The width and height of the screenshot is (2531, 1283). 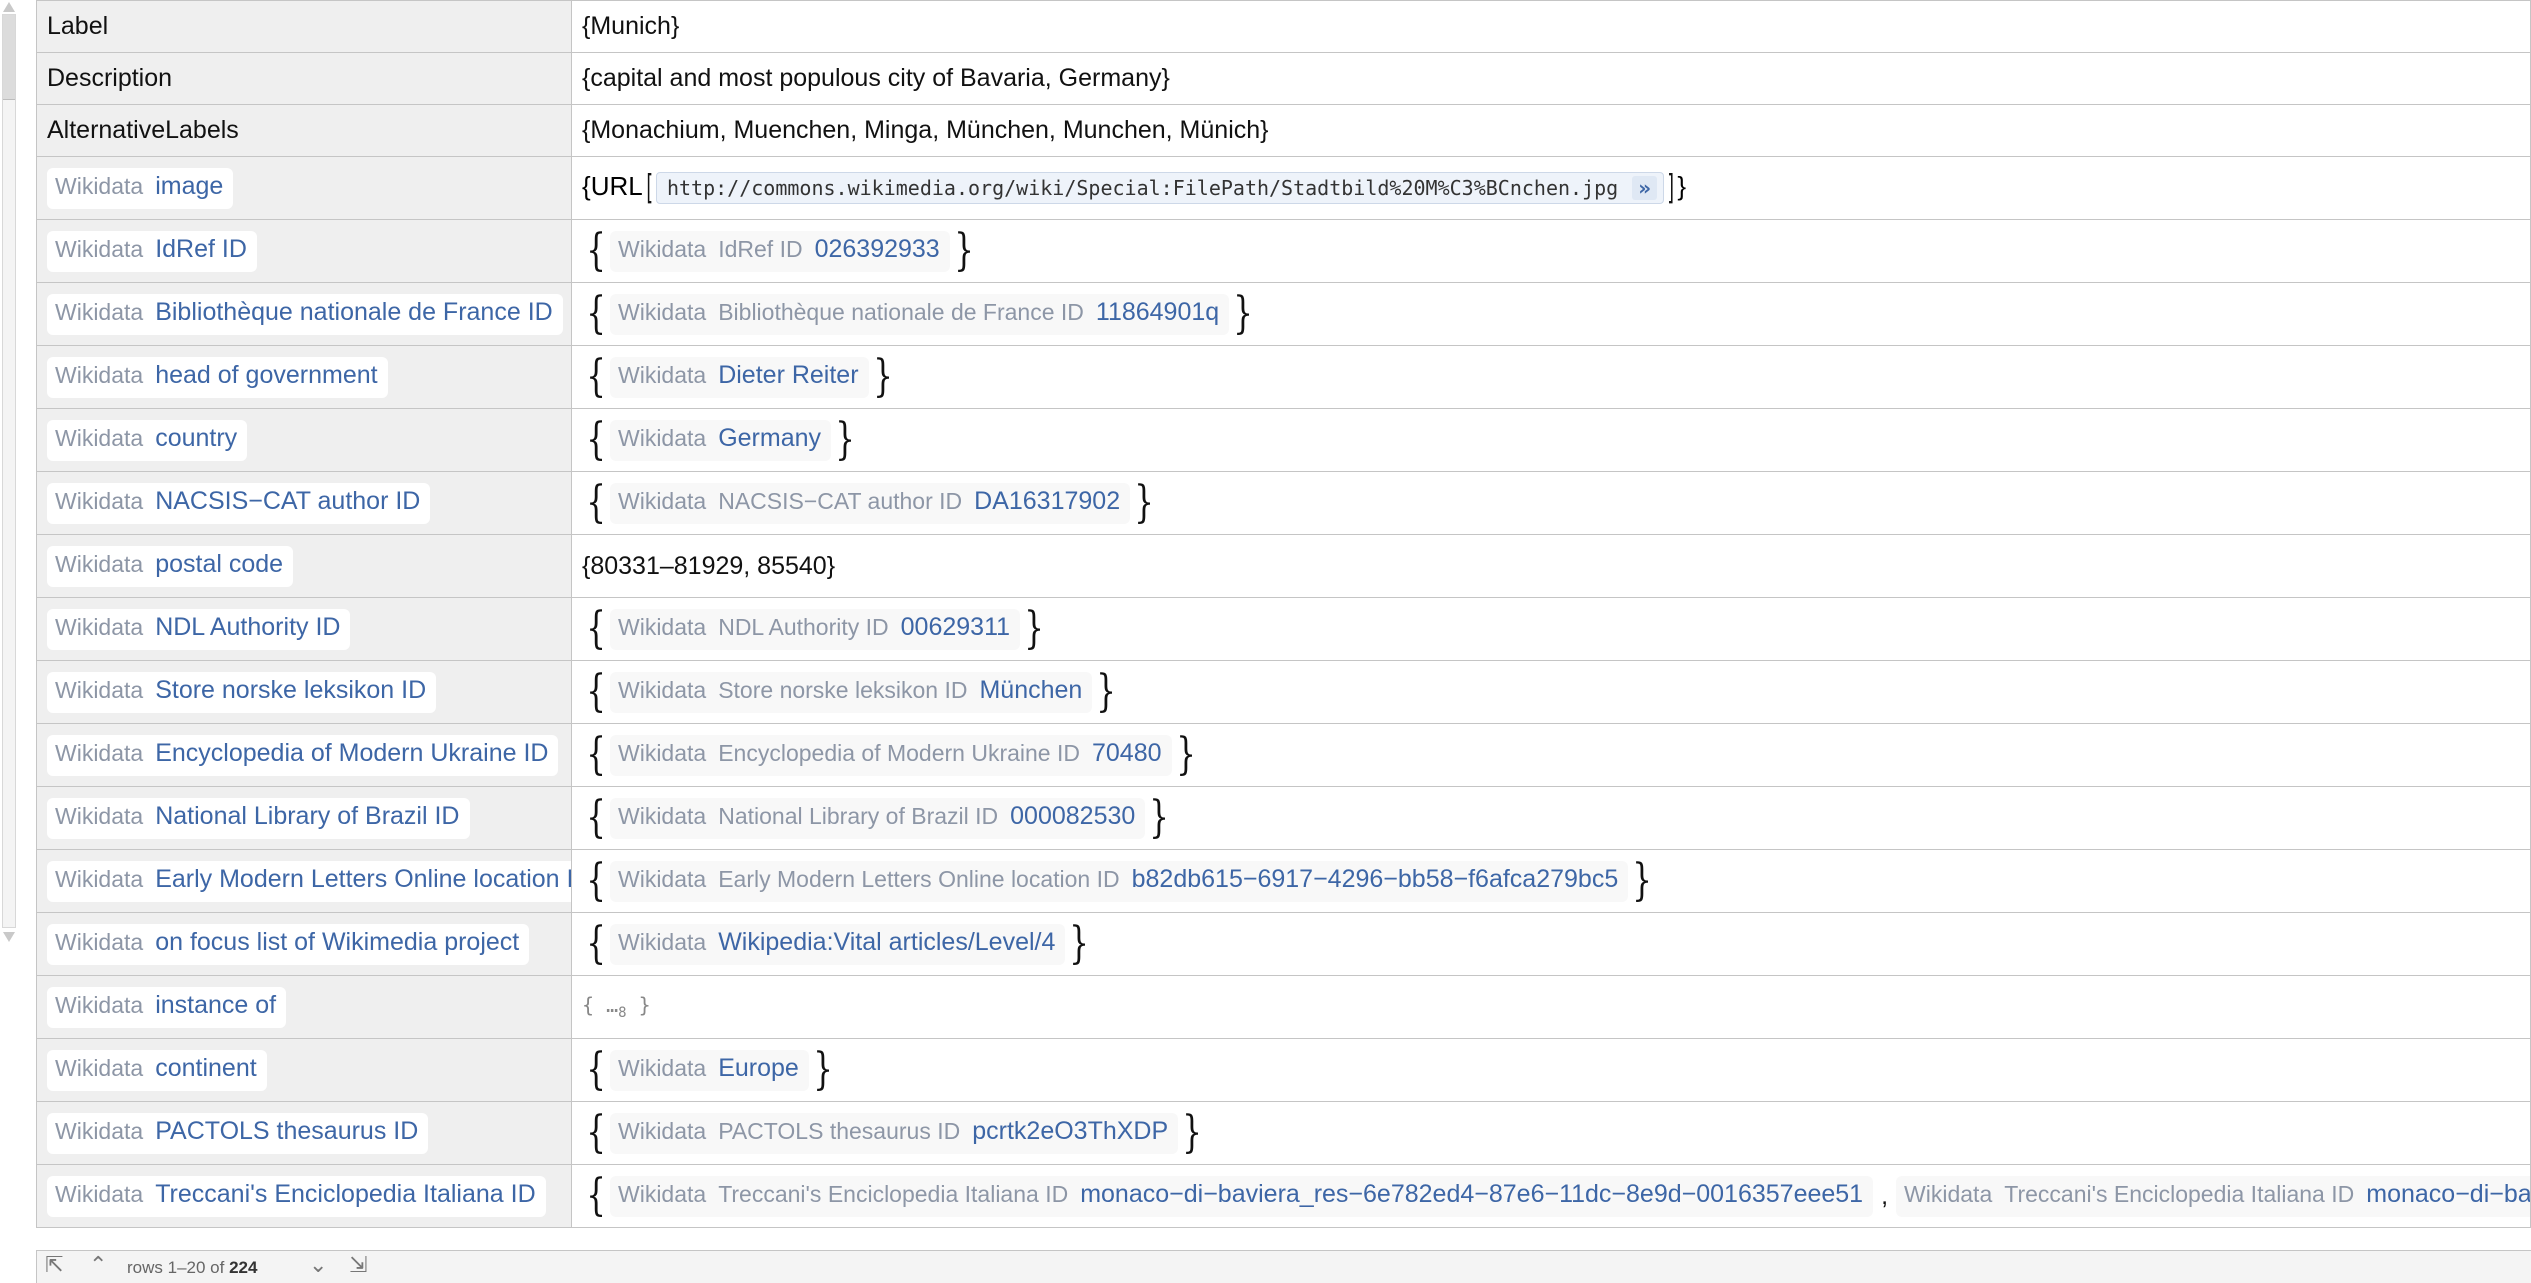 What do you see at coordinates (739, 377) in the screenshot?
I see `wikidata-entity-pill: Wikidata Dieter Reiter` at bounding box center [739, 377].